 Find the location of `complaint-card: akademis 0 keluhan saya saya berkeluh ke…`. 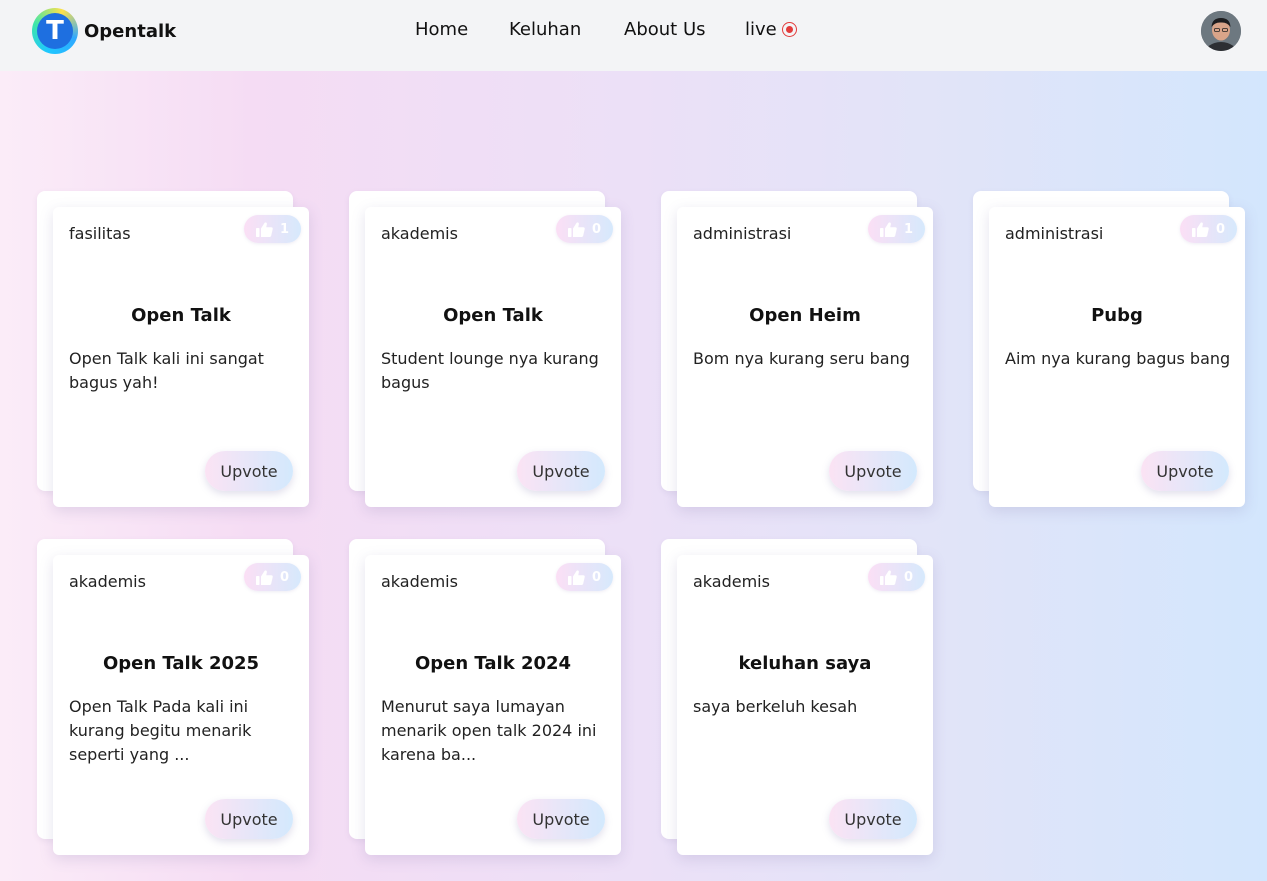

complaint-card: akademis 0 keluhan saya saya berkeluh ke… is located at coordinates (797, 697).